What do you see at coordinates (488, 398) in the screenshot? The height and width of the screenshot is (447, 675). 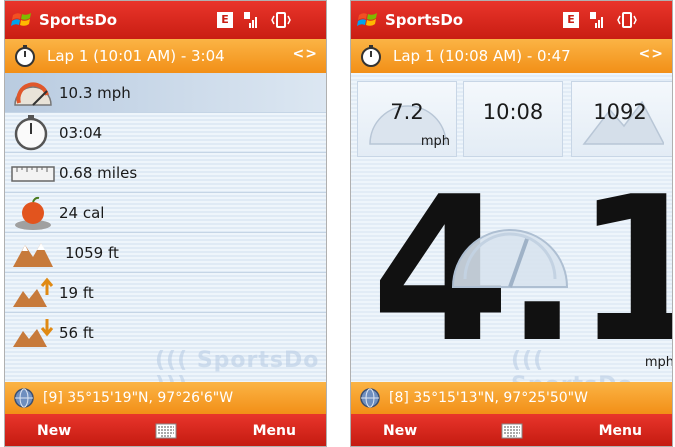 I see `gps-coordinates: [8] 35°15'13"N, 97°25'50"W` at bounding box center [488, 398].